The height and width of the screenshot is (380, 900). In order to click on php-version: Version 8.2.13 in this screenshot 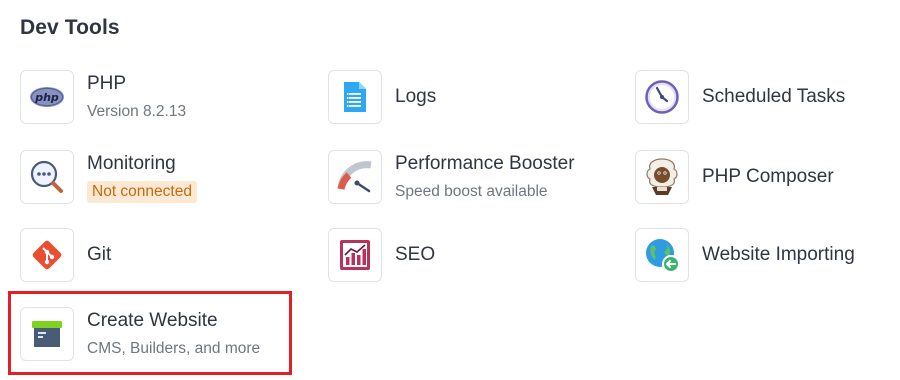, I will do `click(137, 111)`.